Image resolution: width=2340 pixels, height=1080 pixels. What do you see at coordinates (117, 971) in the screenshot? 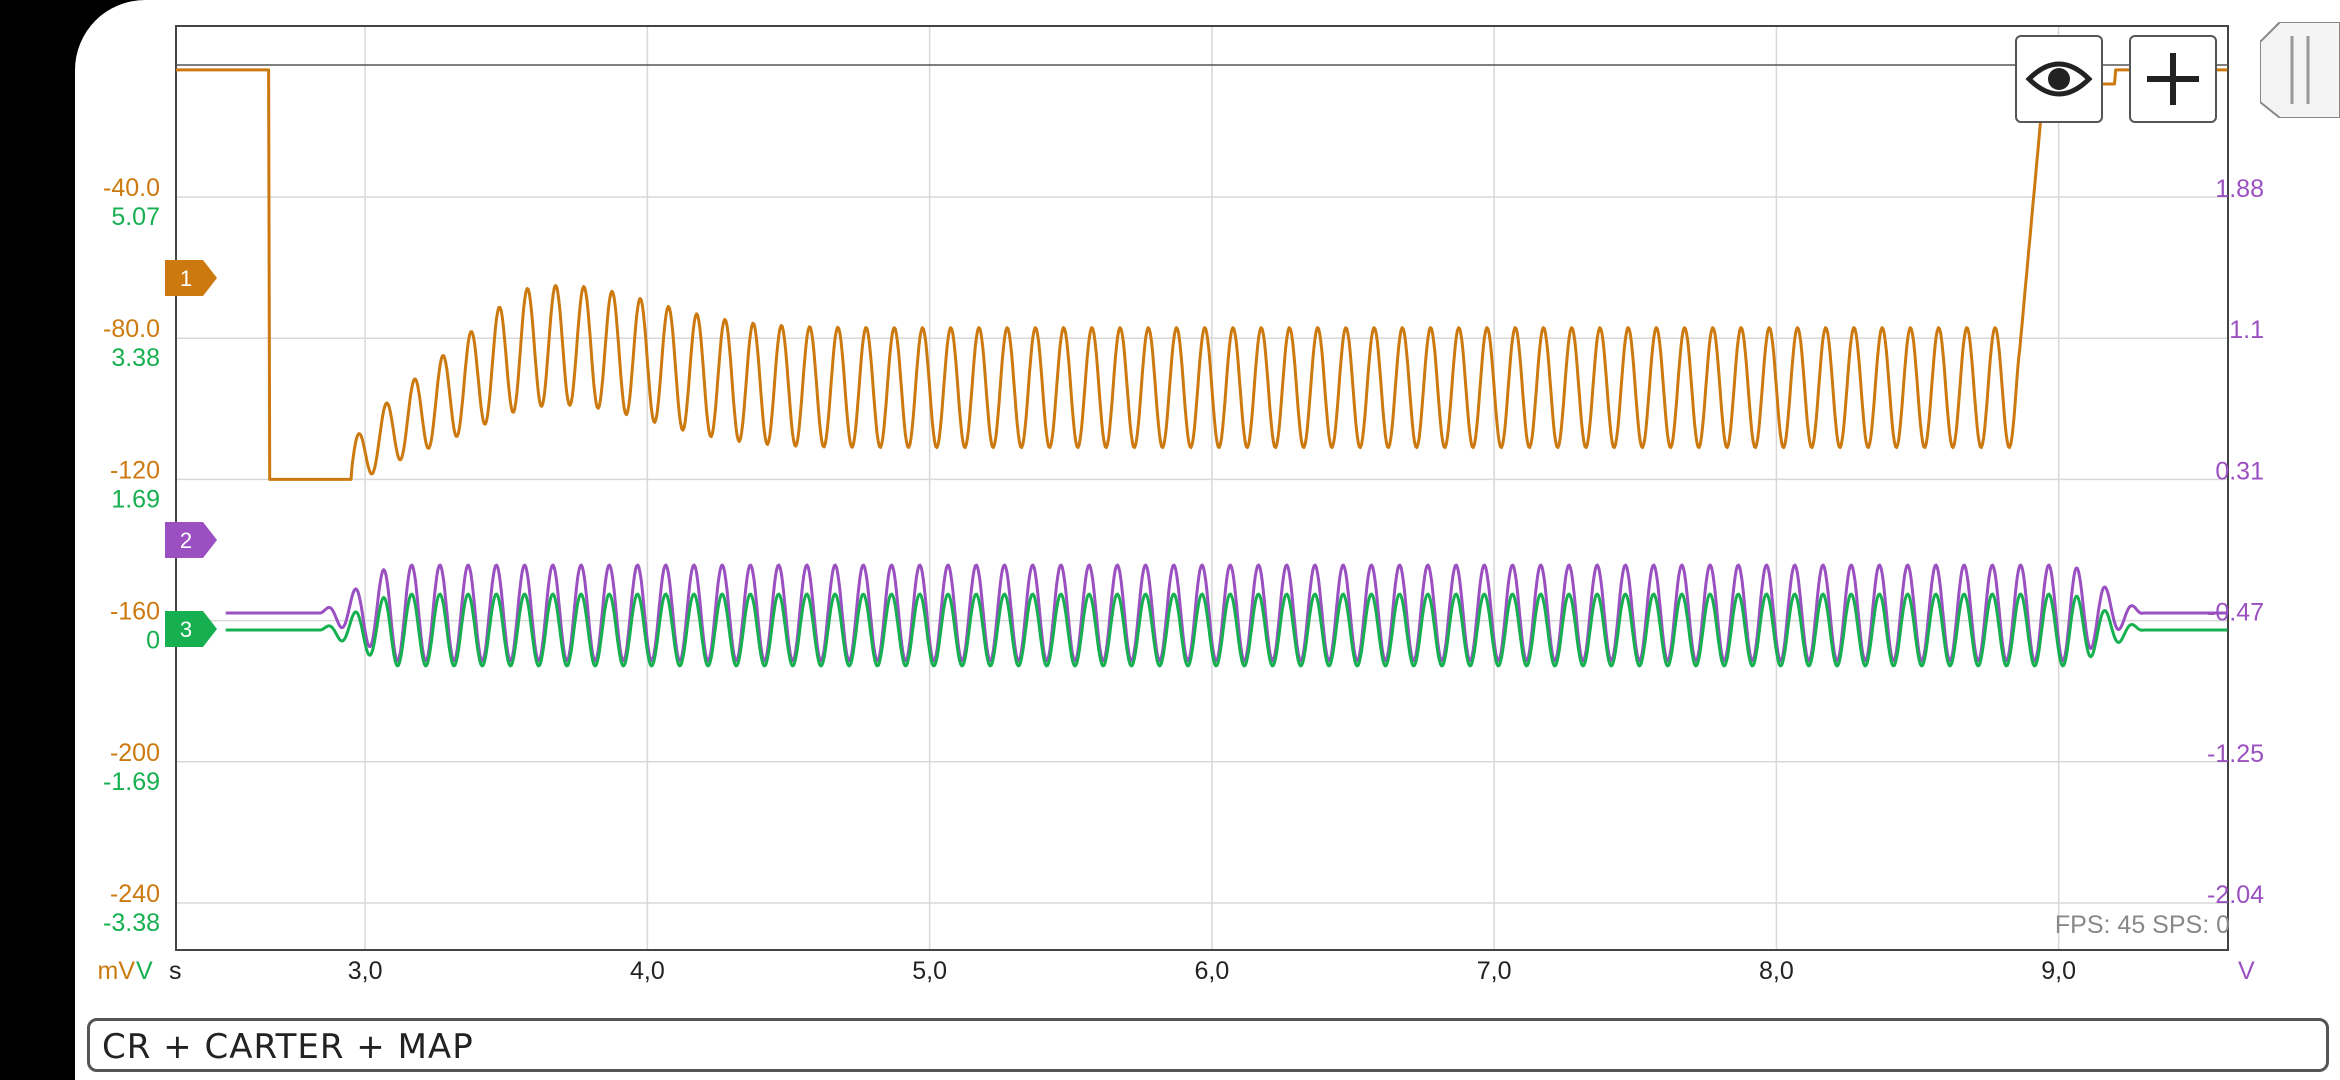
I see `axis-unit-mv: mV` at bounding box center [117, 971].